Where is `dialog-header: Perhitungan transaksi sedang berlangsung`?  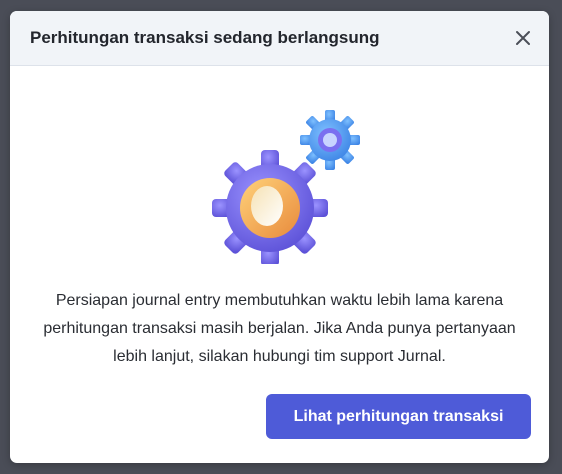
dialog-header: Perhitungan transaksi sedang berlangsung is located at coordinates (279, 38).